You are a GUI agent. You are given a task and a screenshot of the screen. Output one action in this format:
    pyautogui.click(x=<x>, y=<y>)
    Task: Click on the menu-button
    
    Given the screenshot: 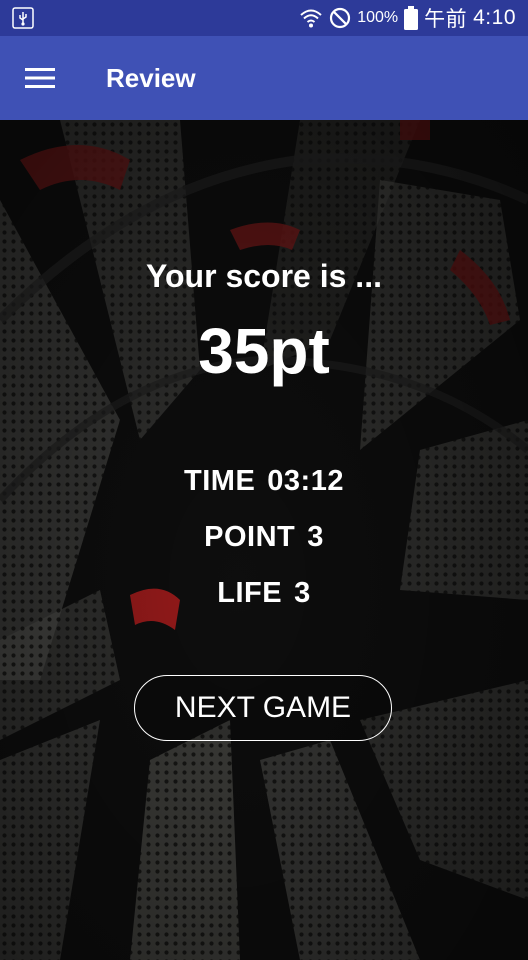 What is the action you would take?
    pyautogui.click(x=40, y=78)
    